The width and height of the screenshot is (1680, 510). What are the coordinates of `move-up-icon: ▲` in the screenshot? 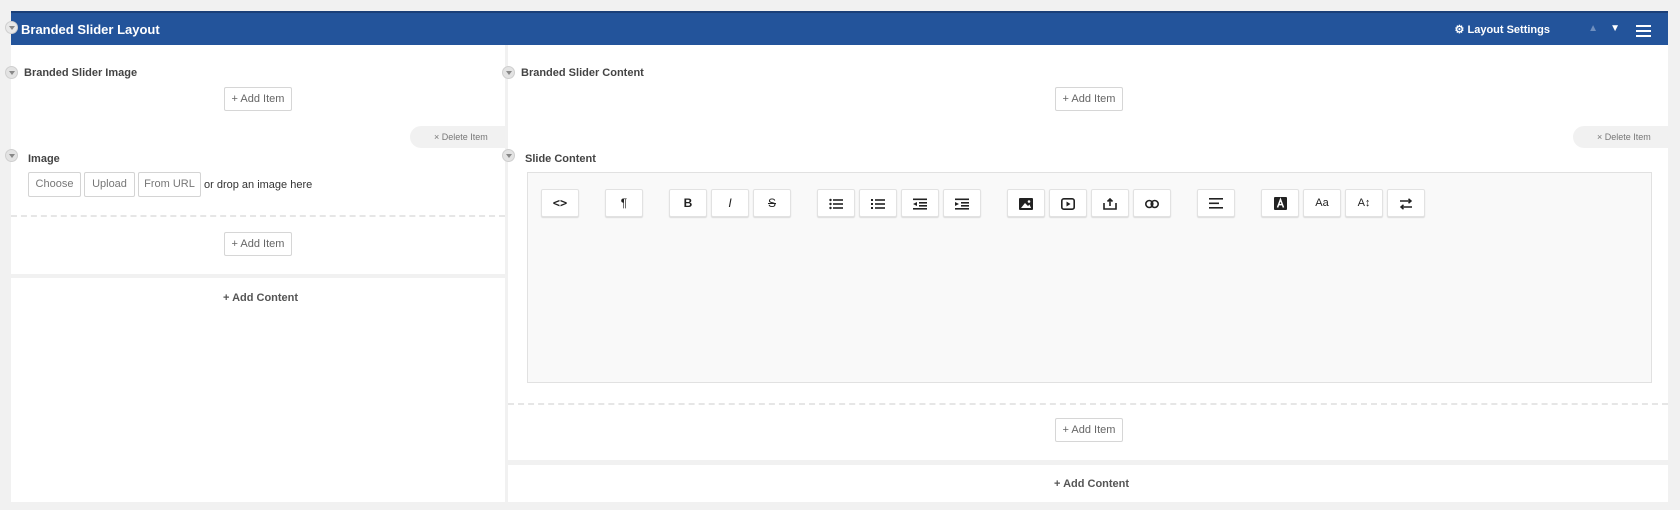 It's located at (1593, 28).